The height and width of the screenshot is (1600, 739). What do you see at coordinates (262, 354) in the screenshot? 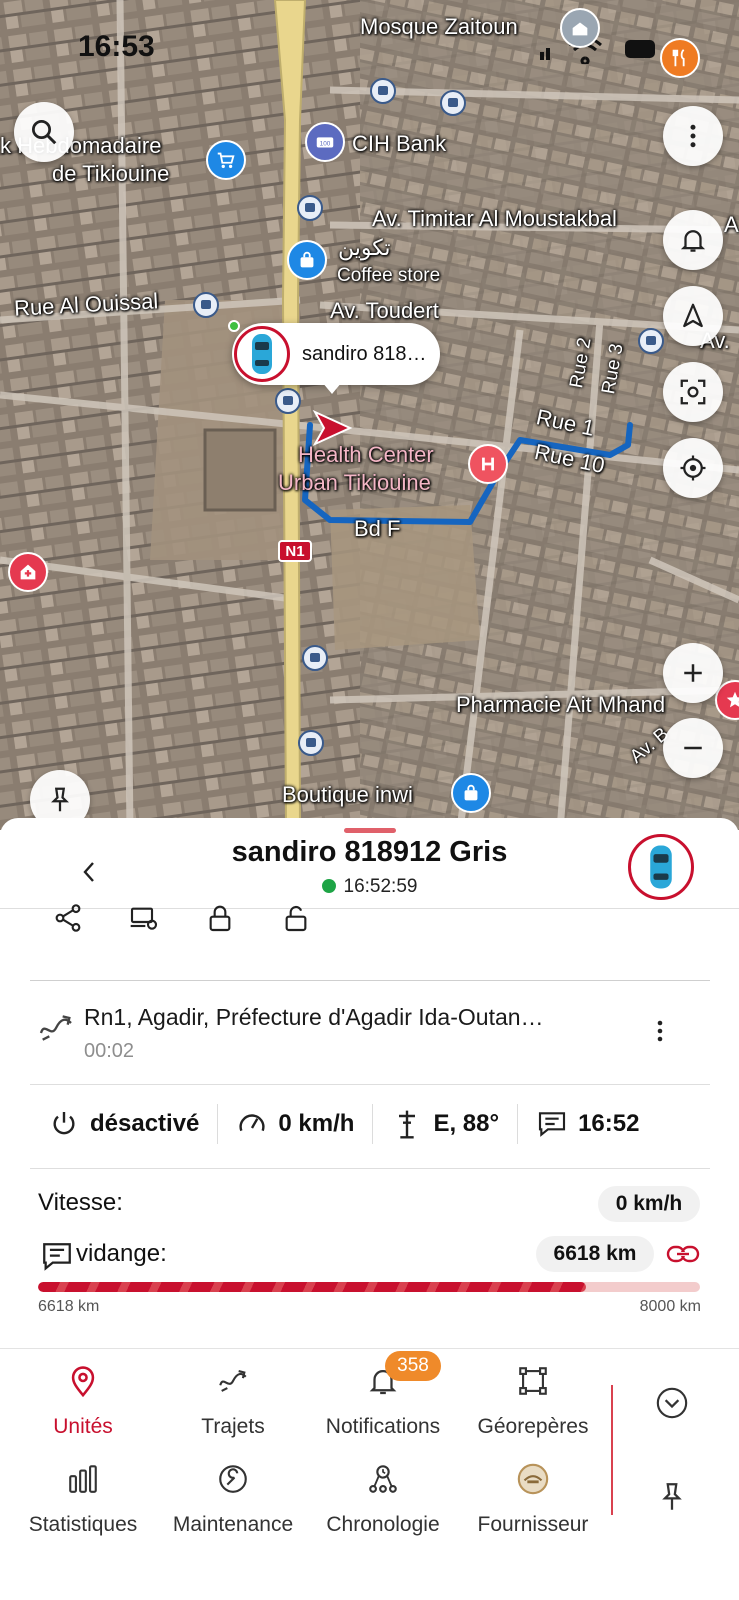
I see `car-avatar-icon` at bounding box center [262, 354].